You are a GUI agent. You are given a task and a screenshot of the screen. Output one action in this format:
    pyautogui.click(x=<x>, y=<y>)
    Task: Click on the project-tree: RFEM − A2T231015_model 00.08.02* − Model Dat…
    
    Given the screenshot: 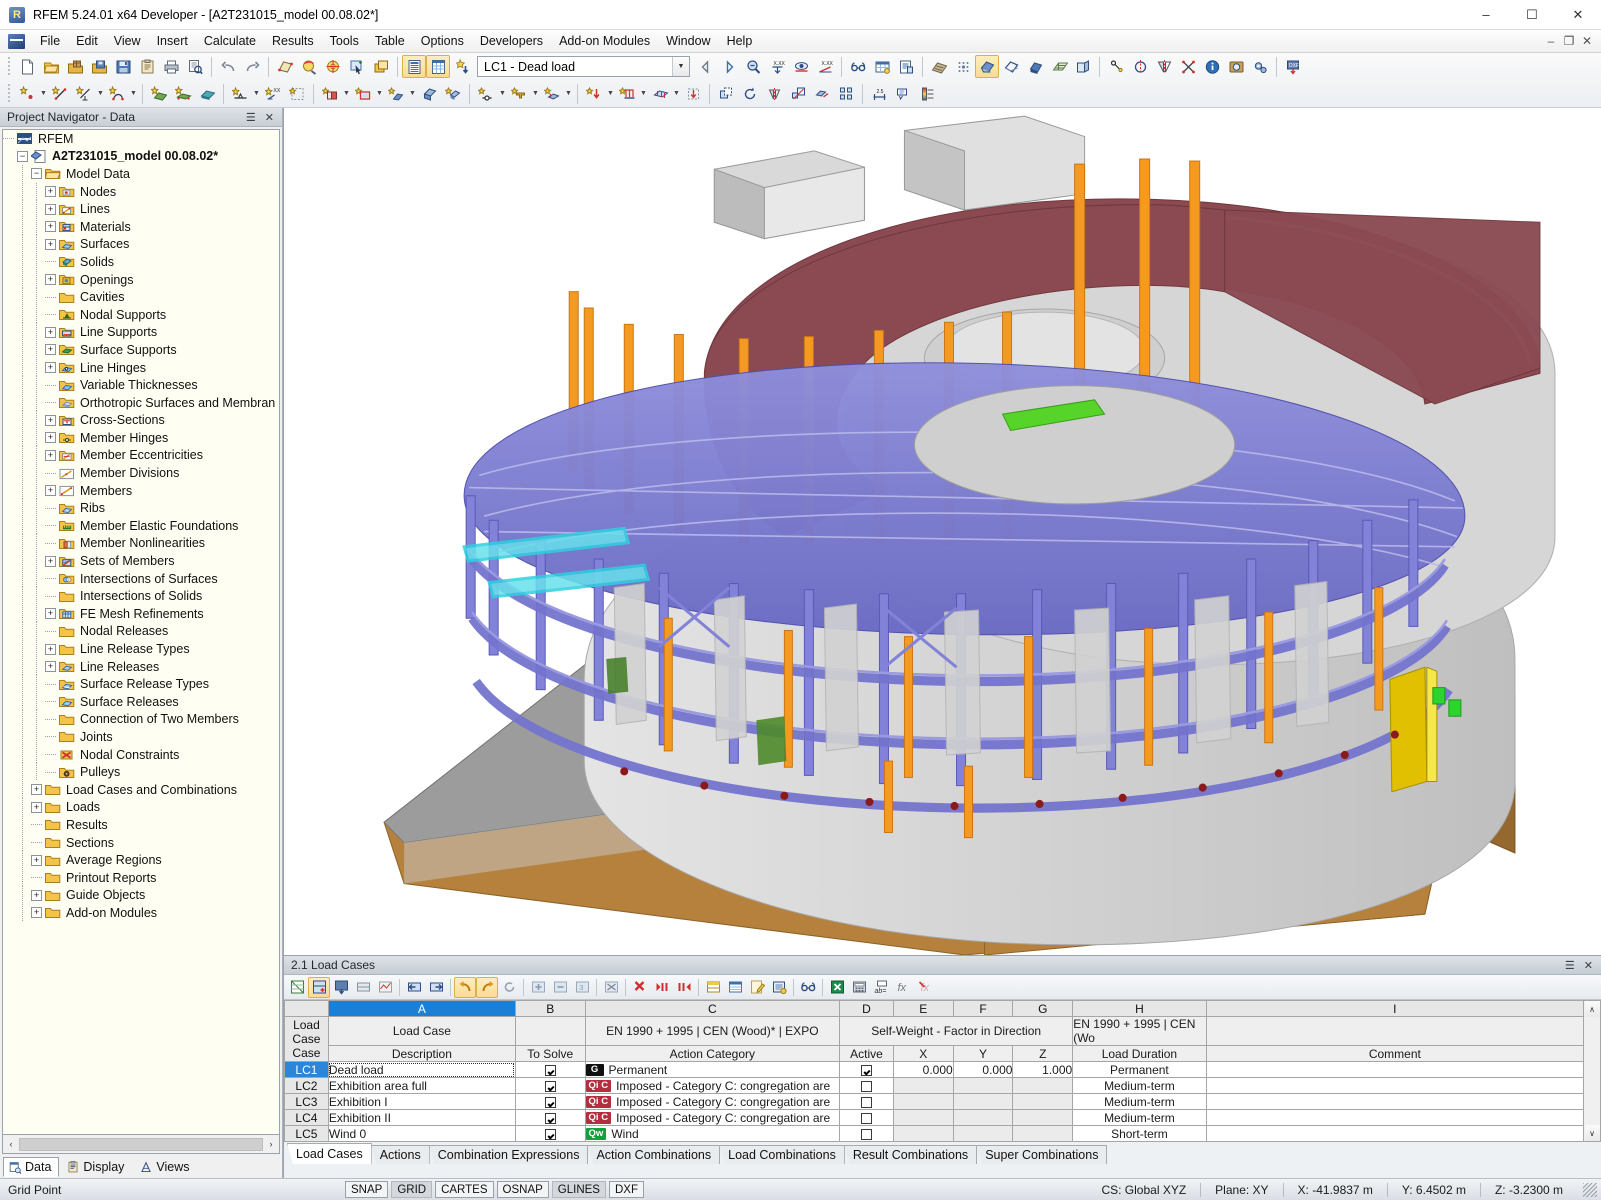 What is the action you would take?
    pyautogui.click(x=141, y=632)
    